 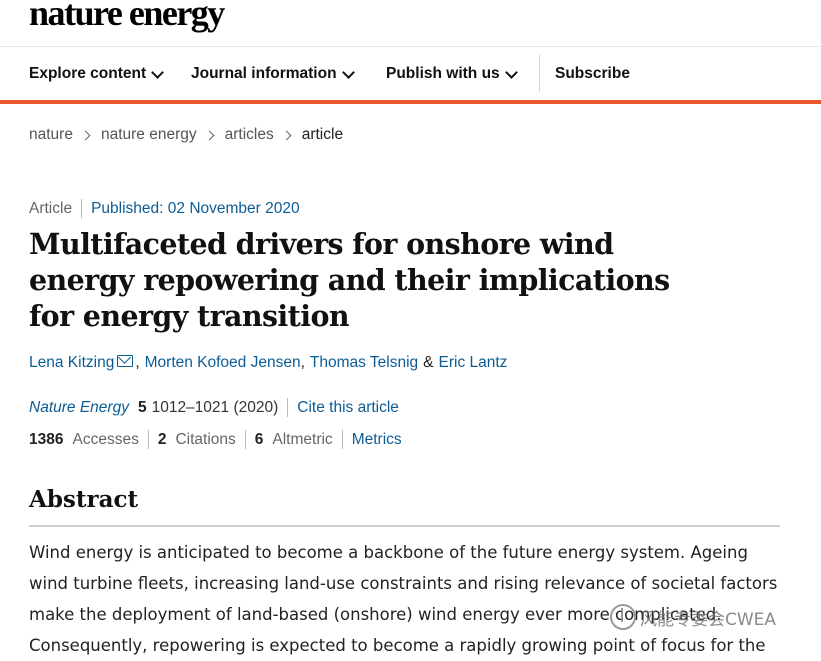 I want to click on nav-label: Publish with us, so click(x=443, y=73).